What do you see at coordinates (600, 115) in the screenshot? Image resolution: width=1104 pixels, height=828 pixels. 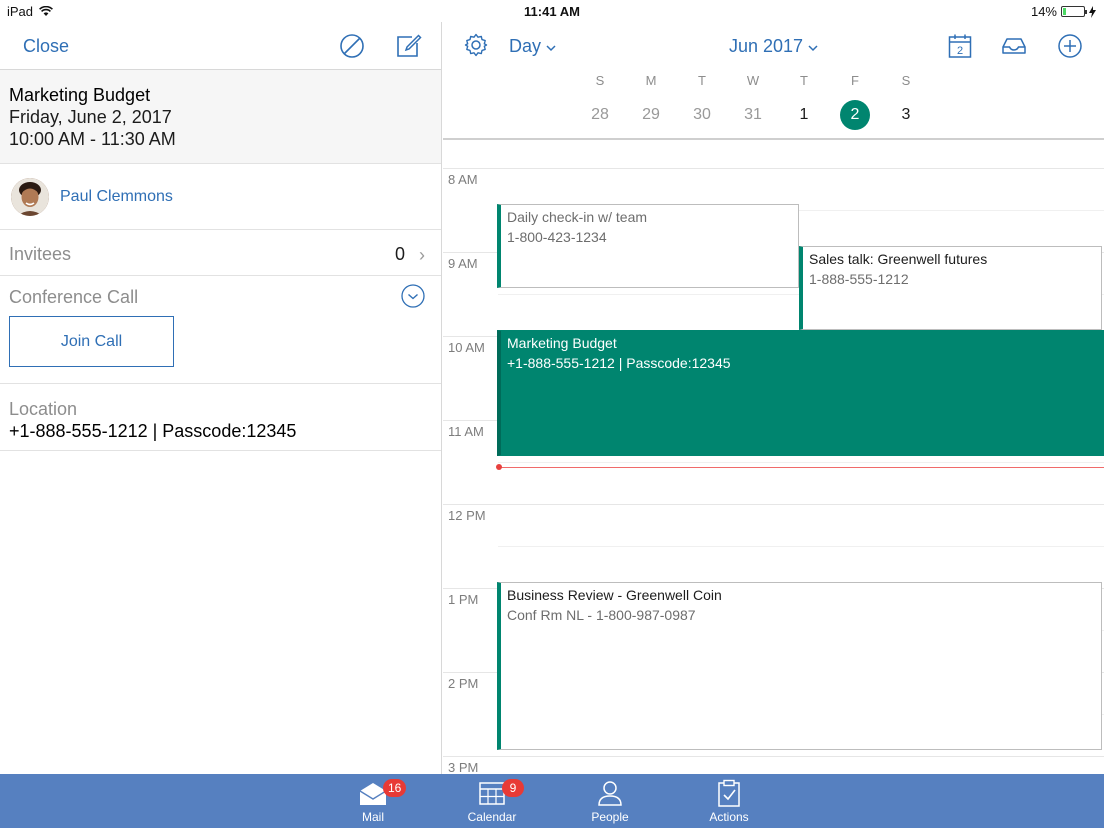 I see `week-date: 28` at bounding box center [600, 115].